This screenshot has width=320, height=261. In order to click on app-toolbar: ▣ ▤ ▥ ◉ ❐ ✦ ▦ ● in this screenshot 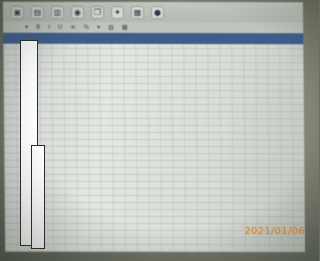, I will do `click(153, 12)`.